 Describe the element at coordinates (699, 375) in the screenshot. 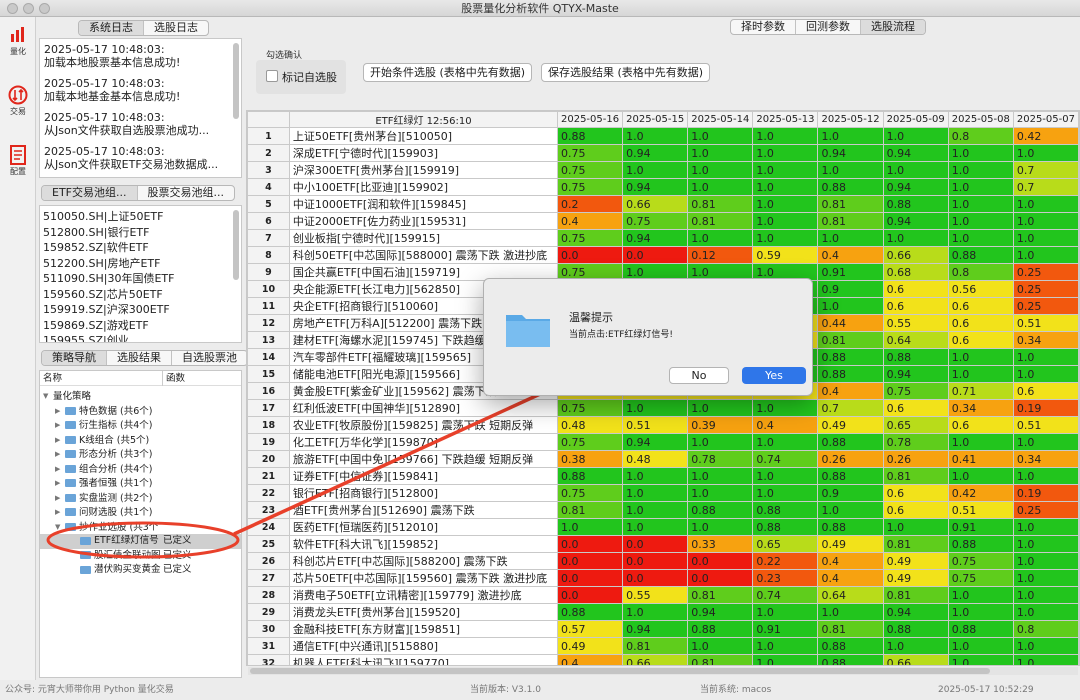

I see `no-button: No` at that location.